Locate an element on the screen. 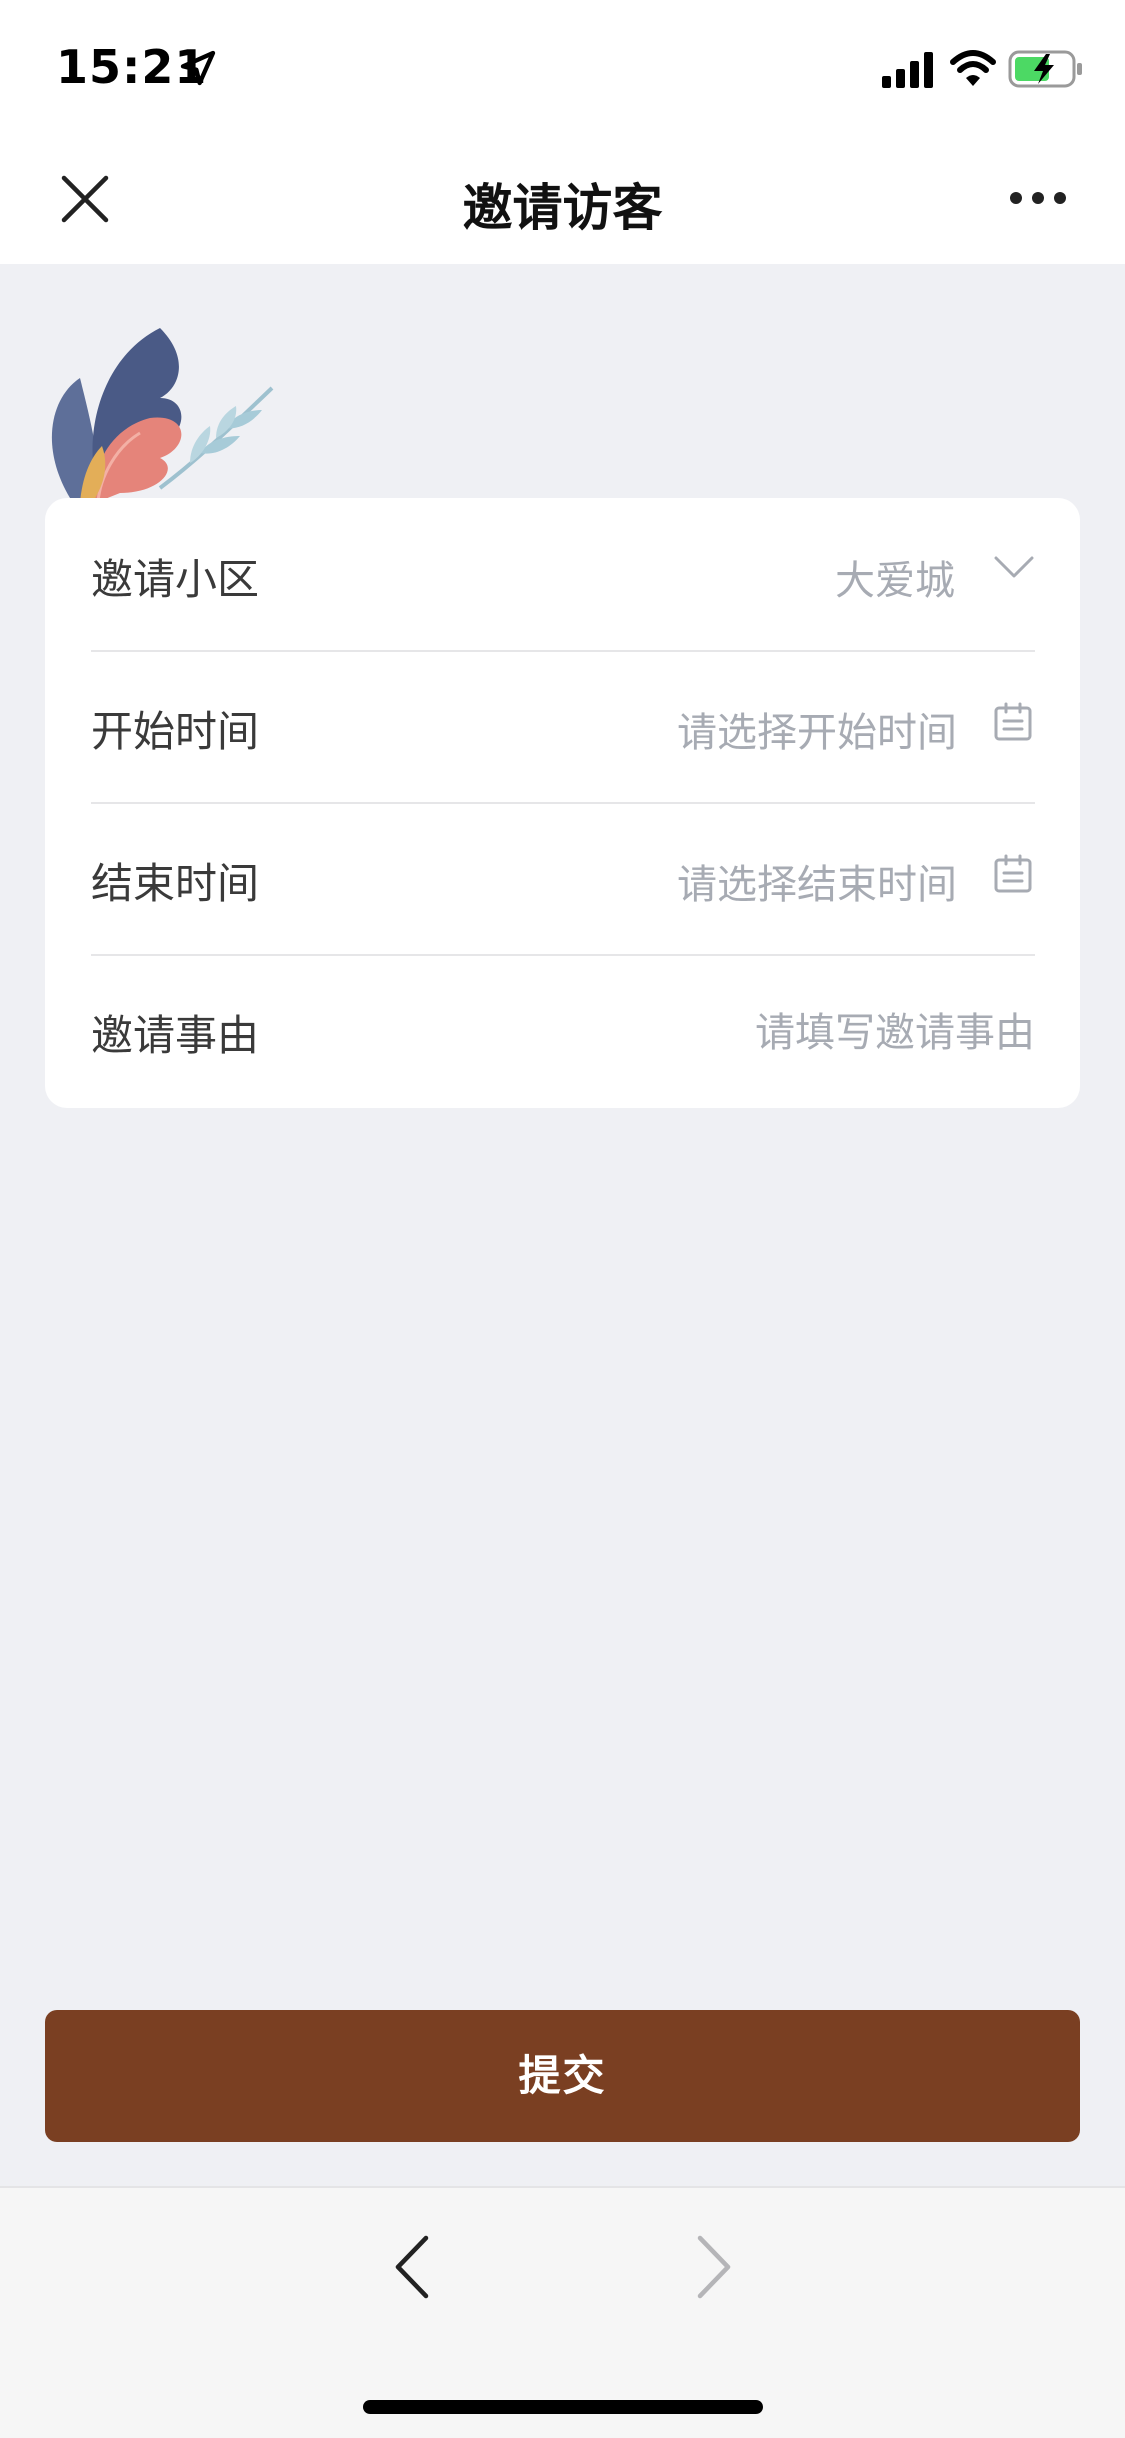 The width and height of the screenshot is (1125, 2438). reason-label: 邀请事由 is located at coordinates (175, 1035).